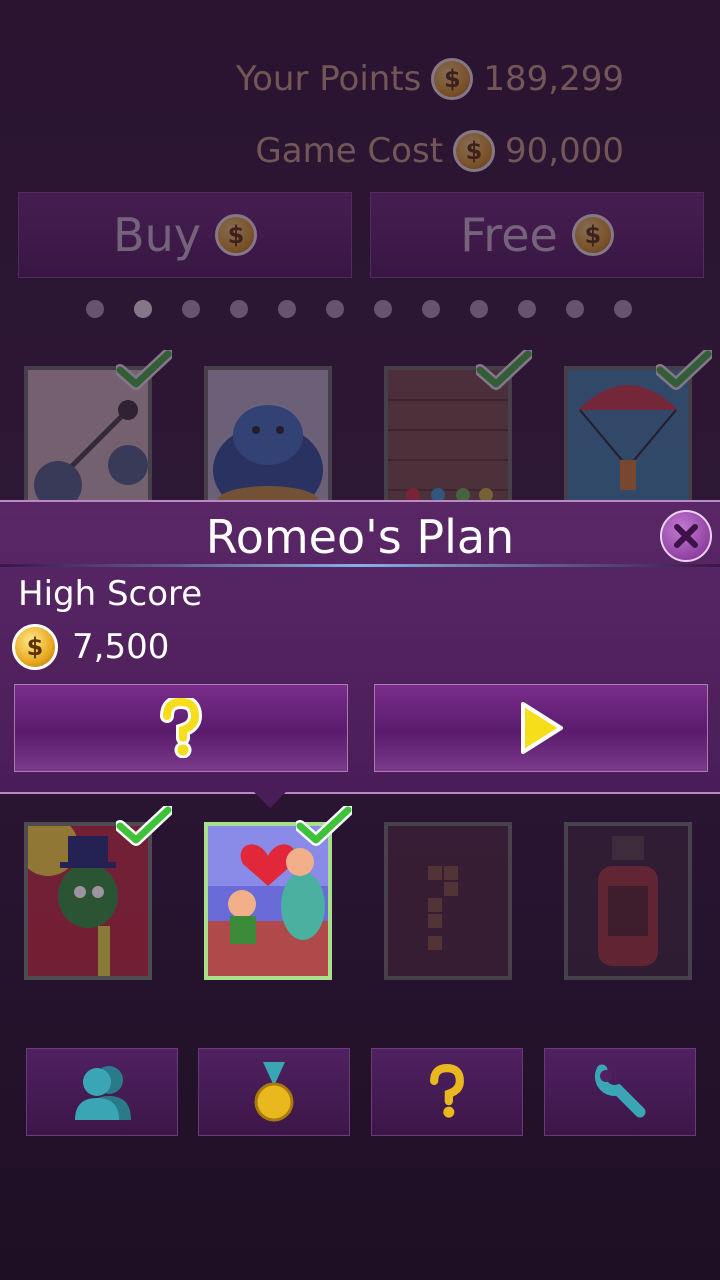  What do you see at coordinates (328, 79) in the screenshot?
I see `your-points-label: Your Points` at bounding box center [328, 79].